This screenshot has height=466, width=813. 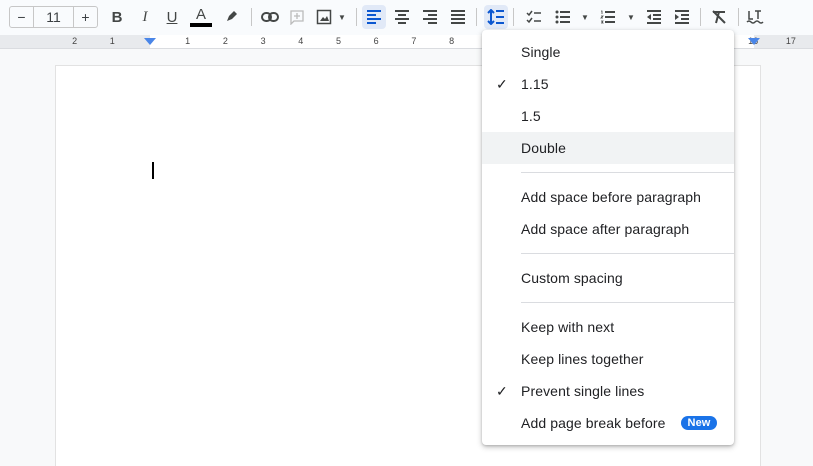 I want to click on text-color-swatch, so click(x=201, y=24).